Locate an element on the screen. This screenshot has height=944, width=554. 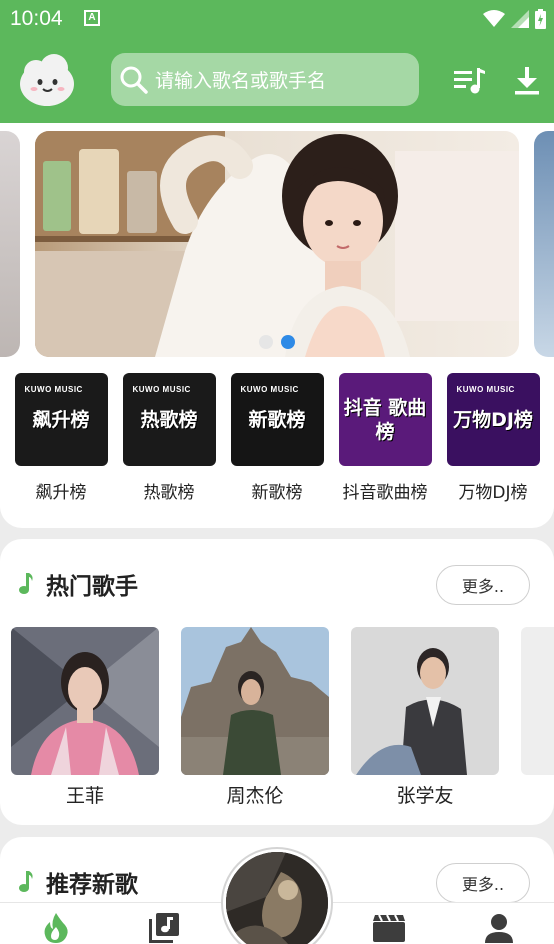
chart-item: KUWO MUSIC 热歌榜 热歌榜 is located at coordinates (169, 438).